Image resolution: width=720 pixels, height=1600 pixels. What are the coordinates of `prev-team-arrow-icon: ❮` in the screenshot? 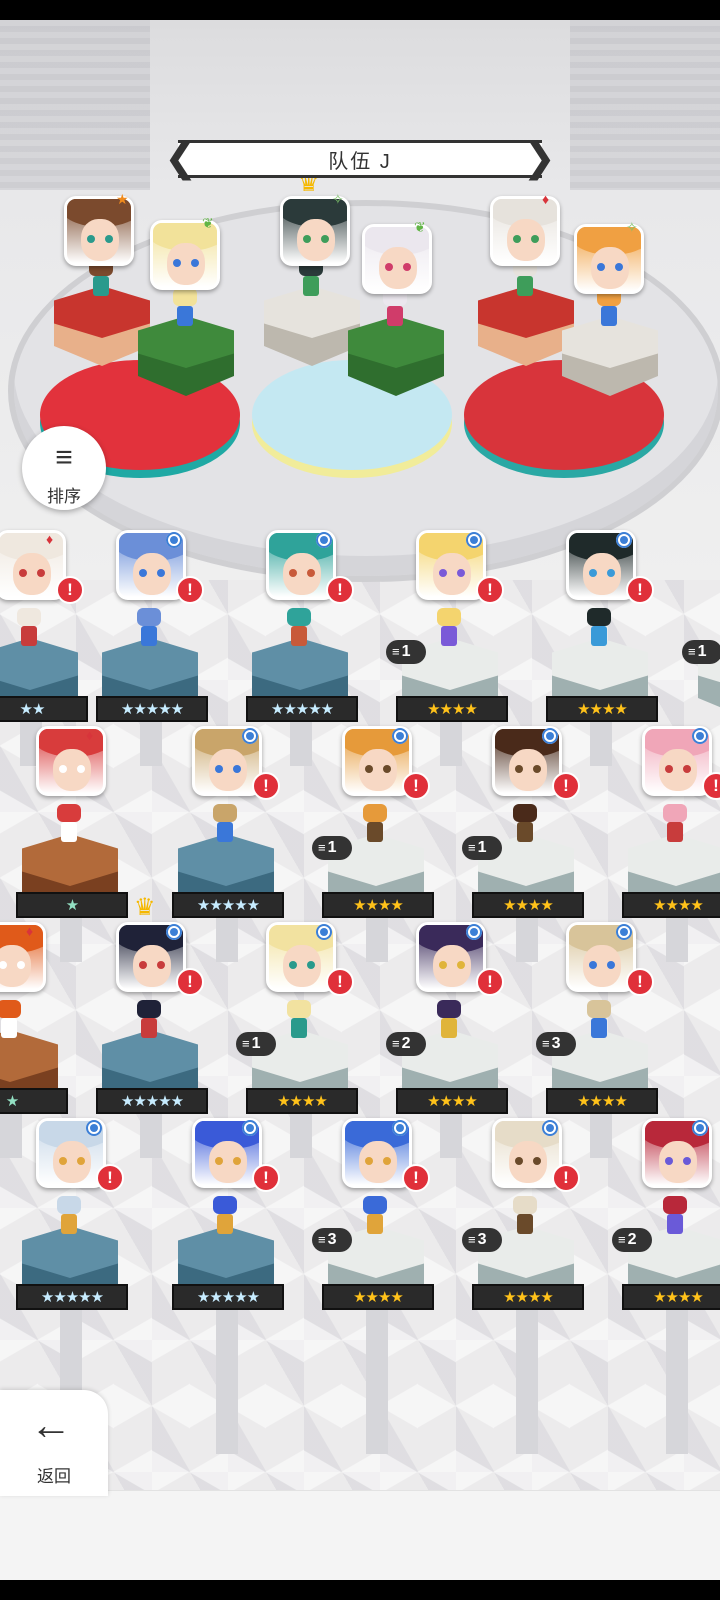 It's located at (181, 158).